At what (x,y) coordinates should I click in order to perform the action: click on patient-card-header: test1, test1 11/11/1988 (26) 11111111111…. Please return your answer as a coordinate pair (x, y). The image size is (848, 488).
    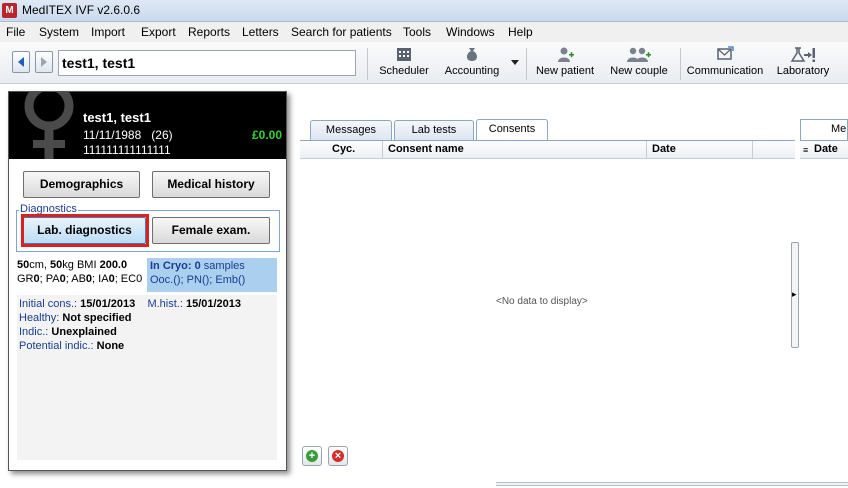
    Looking at the image, I should click on (147, 125).